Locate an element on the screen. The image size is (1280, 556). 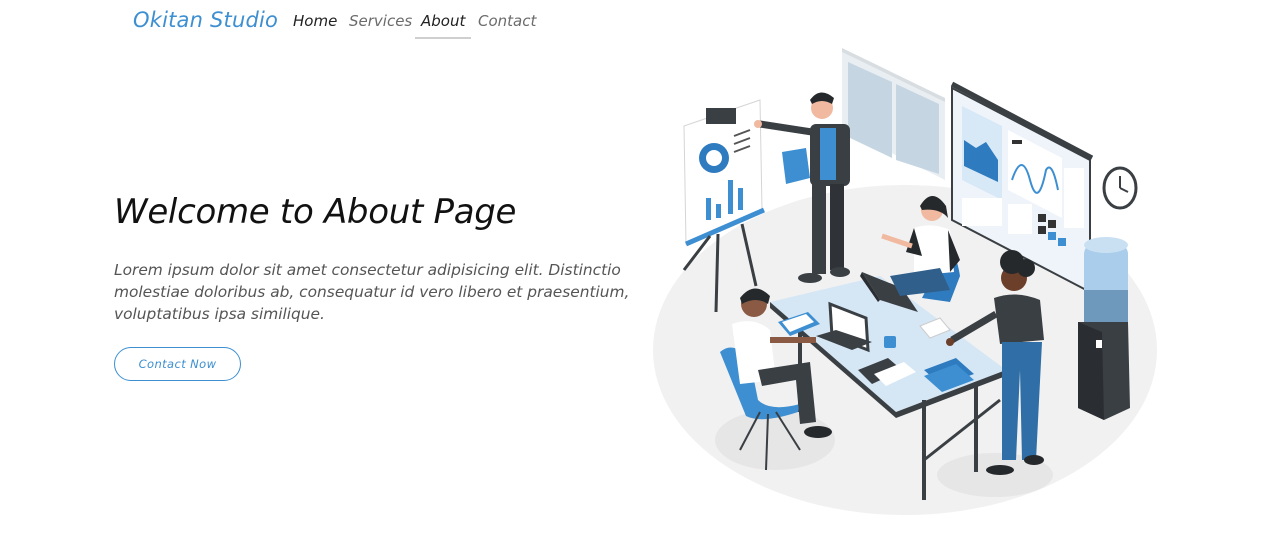
brand-logo: Okitan Studio is located at coordinates (205, 20).